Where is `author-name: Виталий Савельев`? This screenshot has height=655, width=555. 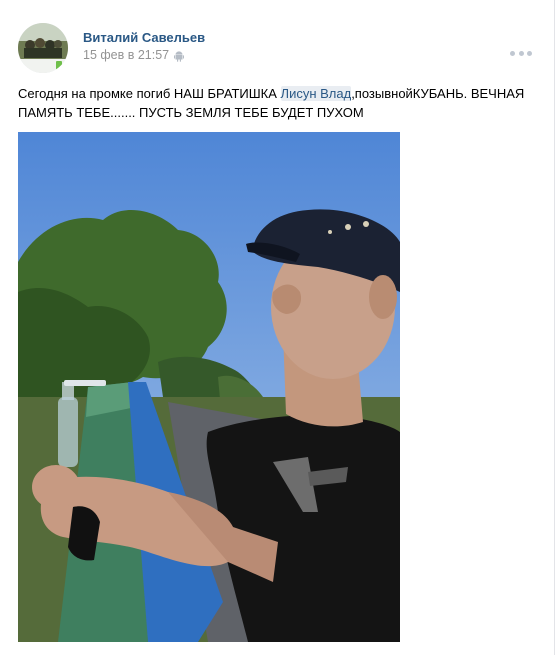 author-name: Виталий Савельев is located at coordinates (144, 38).